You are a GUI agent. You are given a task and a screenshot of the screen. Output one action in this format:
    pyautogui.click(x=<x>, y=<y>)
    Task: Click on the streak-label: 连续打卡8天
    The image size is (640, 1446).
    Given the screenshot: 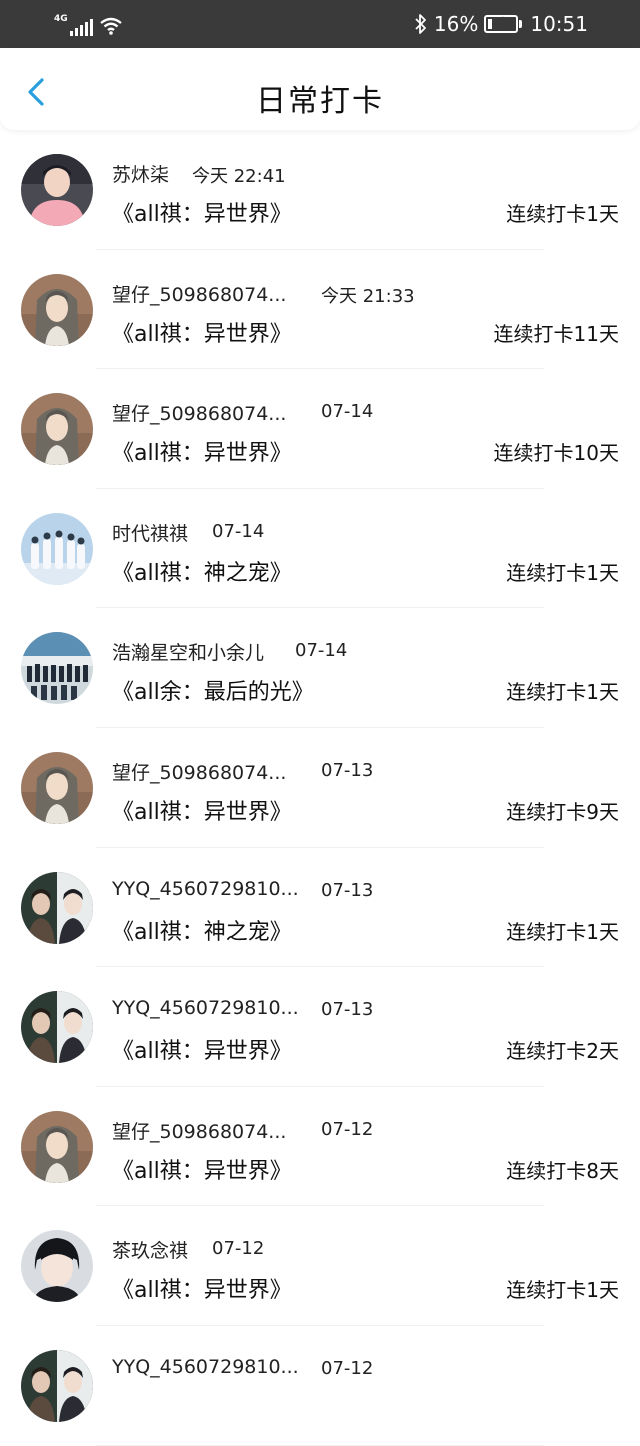 What is the action you would take?
    pyautogui.click(x=562, y=1170)
    